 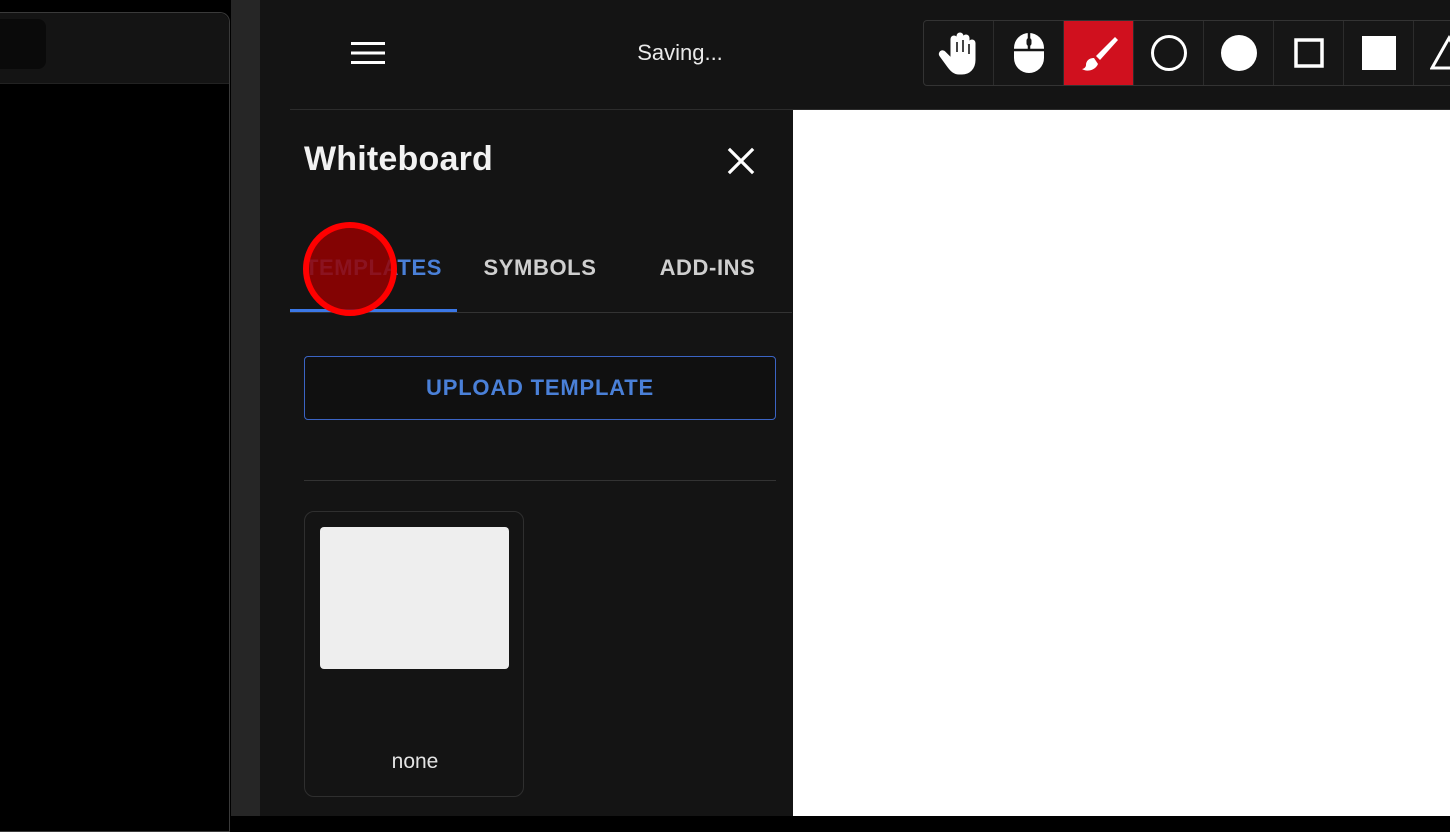 What do you see at coordinates (414, 598) in the screenshot?
I see `template-thumbnail` at bounding box center [414, 598].